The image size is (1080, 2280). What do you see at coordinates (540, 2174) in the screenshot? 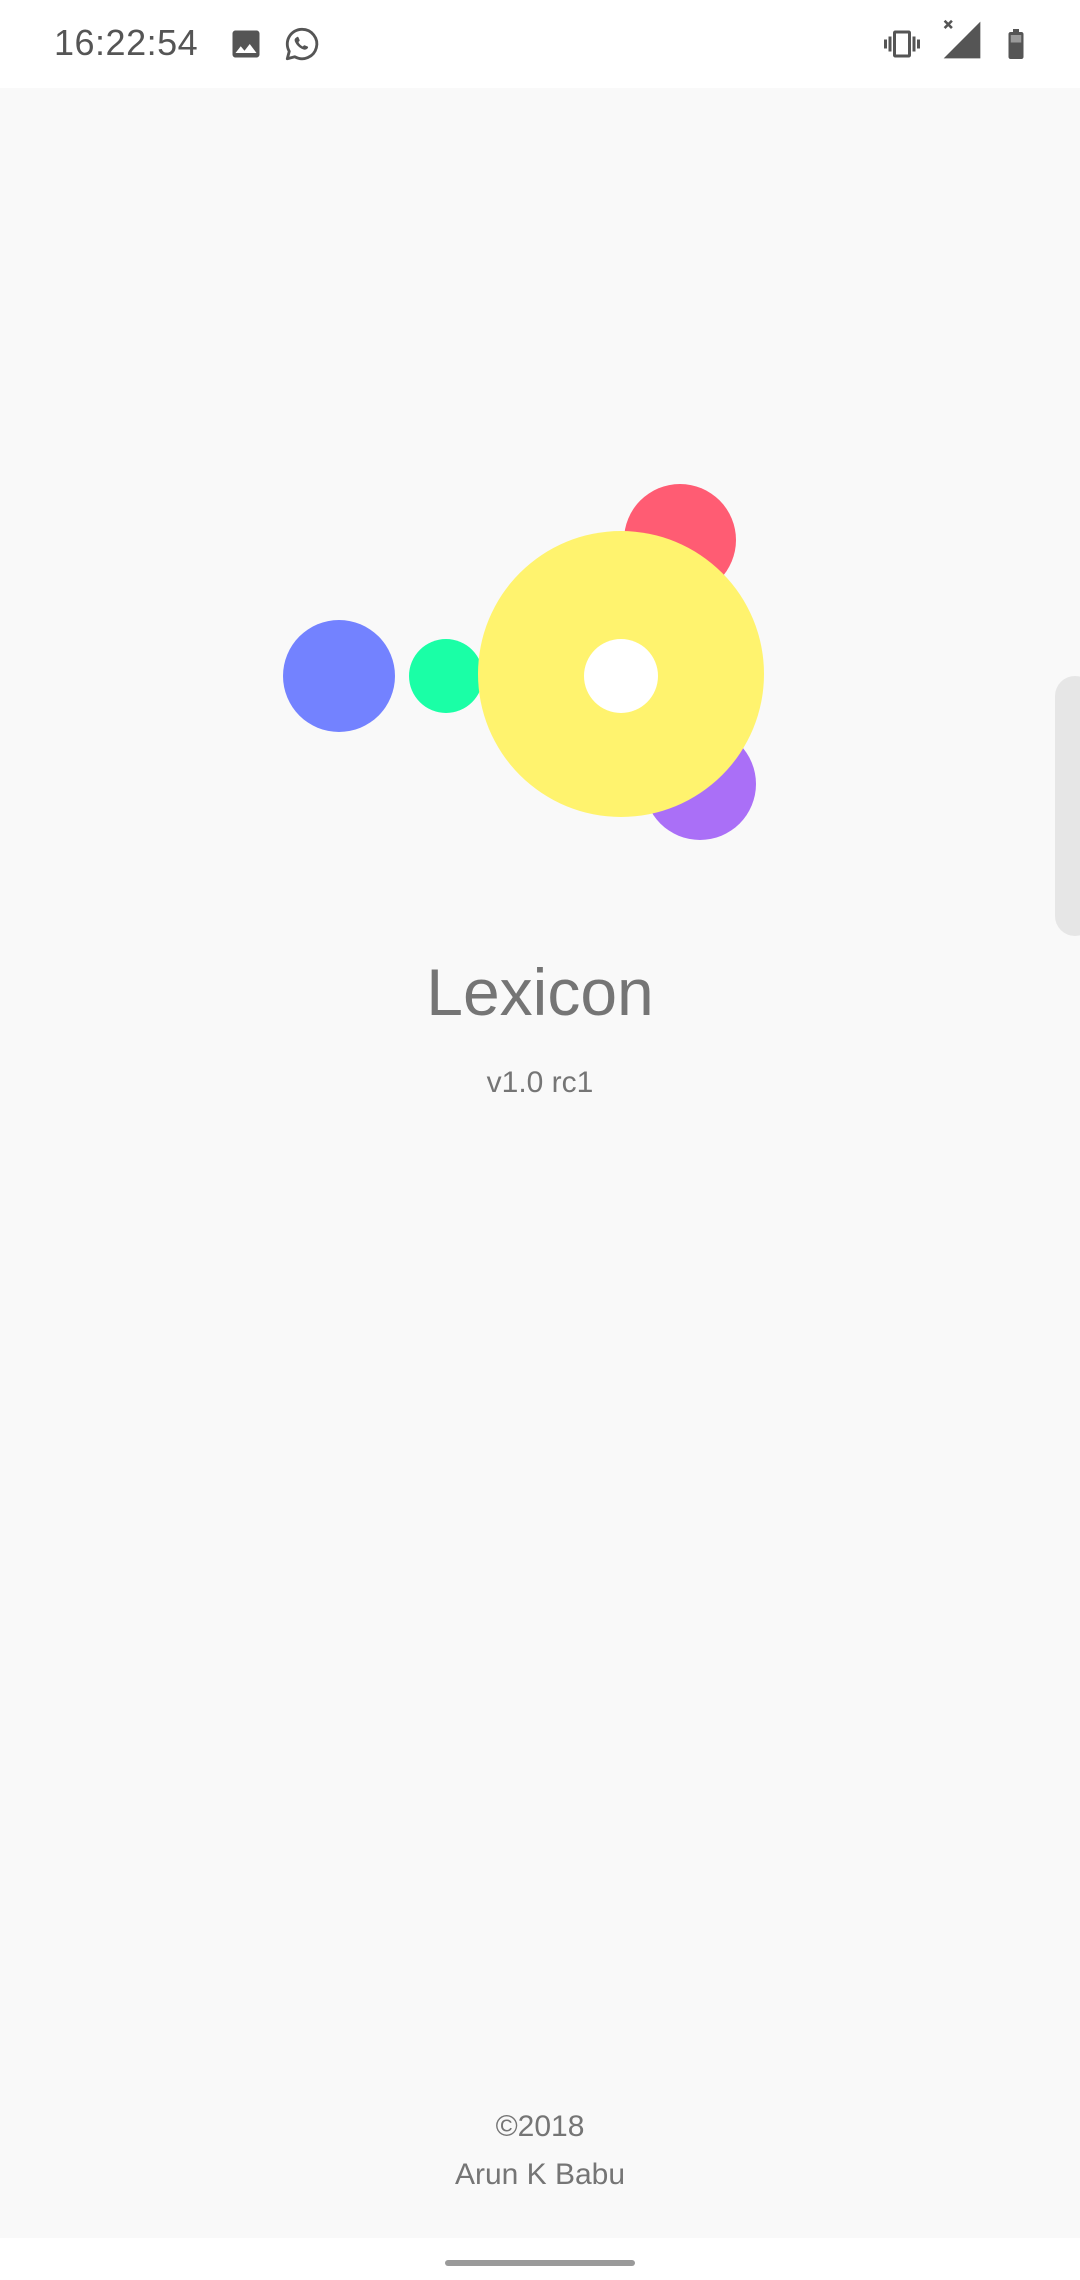
I see `author-text: Arun K Babu` at bounding box center [540, 2174].